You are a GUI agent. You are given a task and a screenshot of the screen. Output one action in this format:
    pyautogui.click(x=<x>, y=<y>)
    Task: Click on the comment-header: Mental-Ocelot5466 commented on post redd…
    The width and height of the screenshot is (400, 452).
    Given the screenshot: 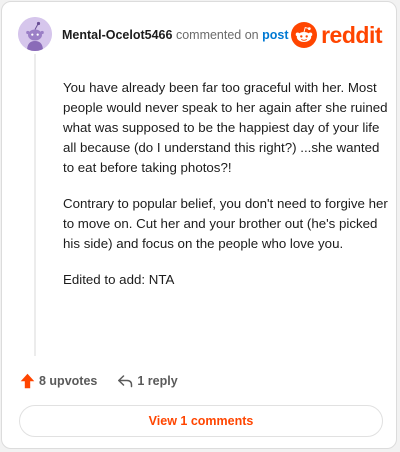 What is the action you would take?
    pyautogui.click(x=201, y=35)
    